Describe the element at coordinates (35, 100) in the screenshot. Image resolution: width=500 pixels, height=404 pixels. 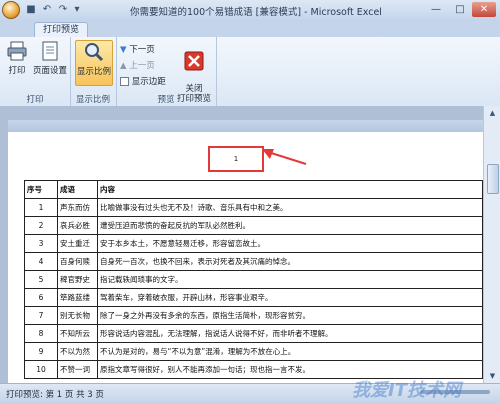
I see `print-group-label: 打印` at that location.